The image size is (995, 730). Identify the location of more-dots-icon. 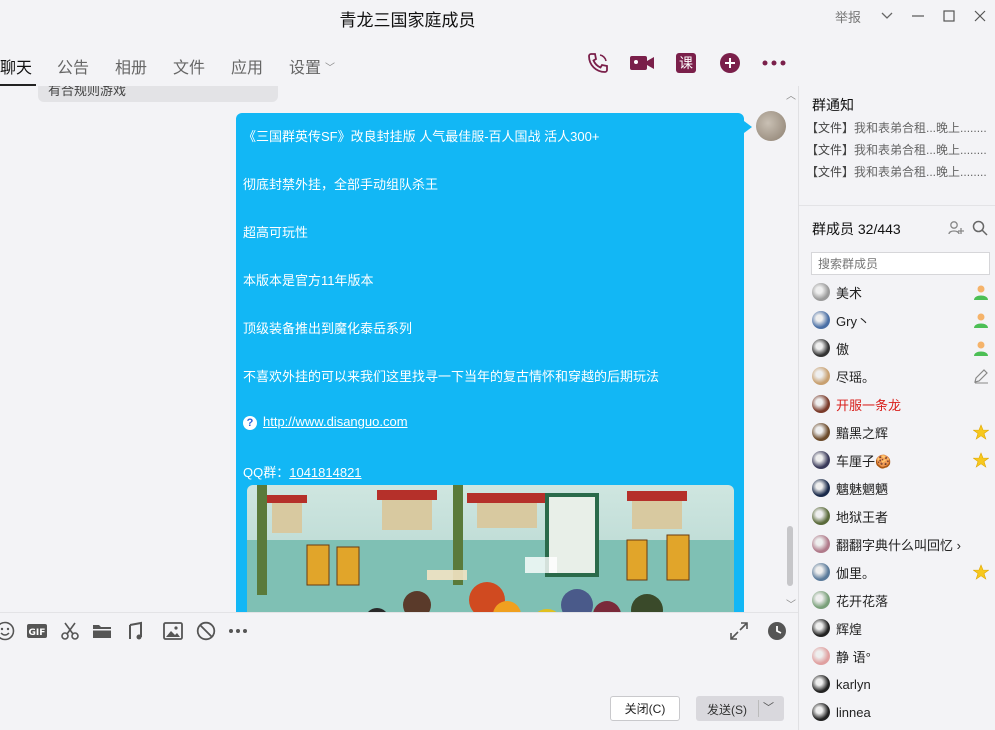
(238, 631).